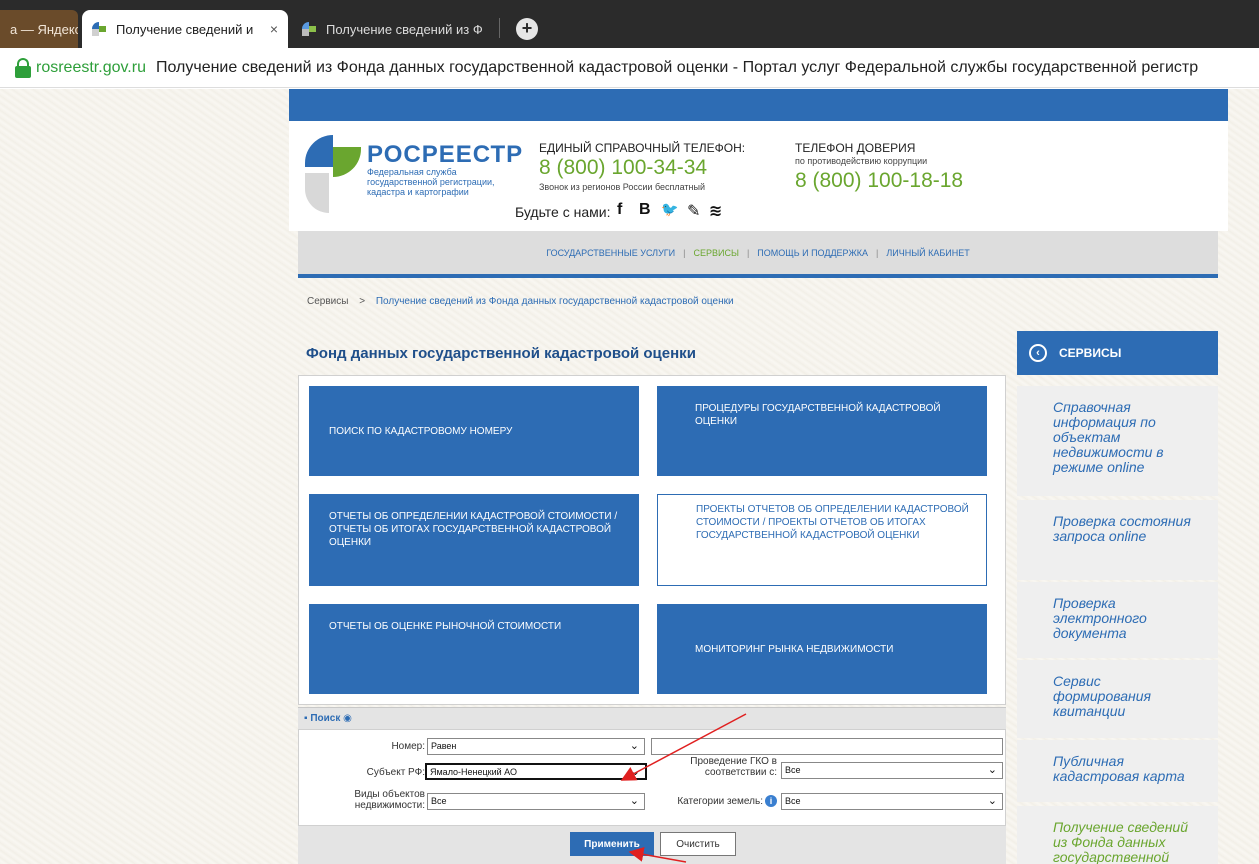 This screenshot has width=1259, height=864. I want to click on tab-active: Получение сведений и ×, so click(185, 29).